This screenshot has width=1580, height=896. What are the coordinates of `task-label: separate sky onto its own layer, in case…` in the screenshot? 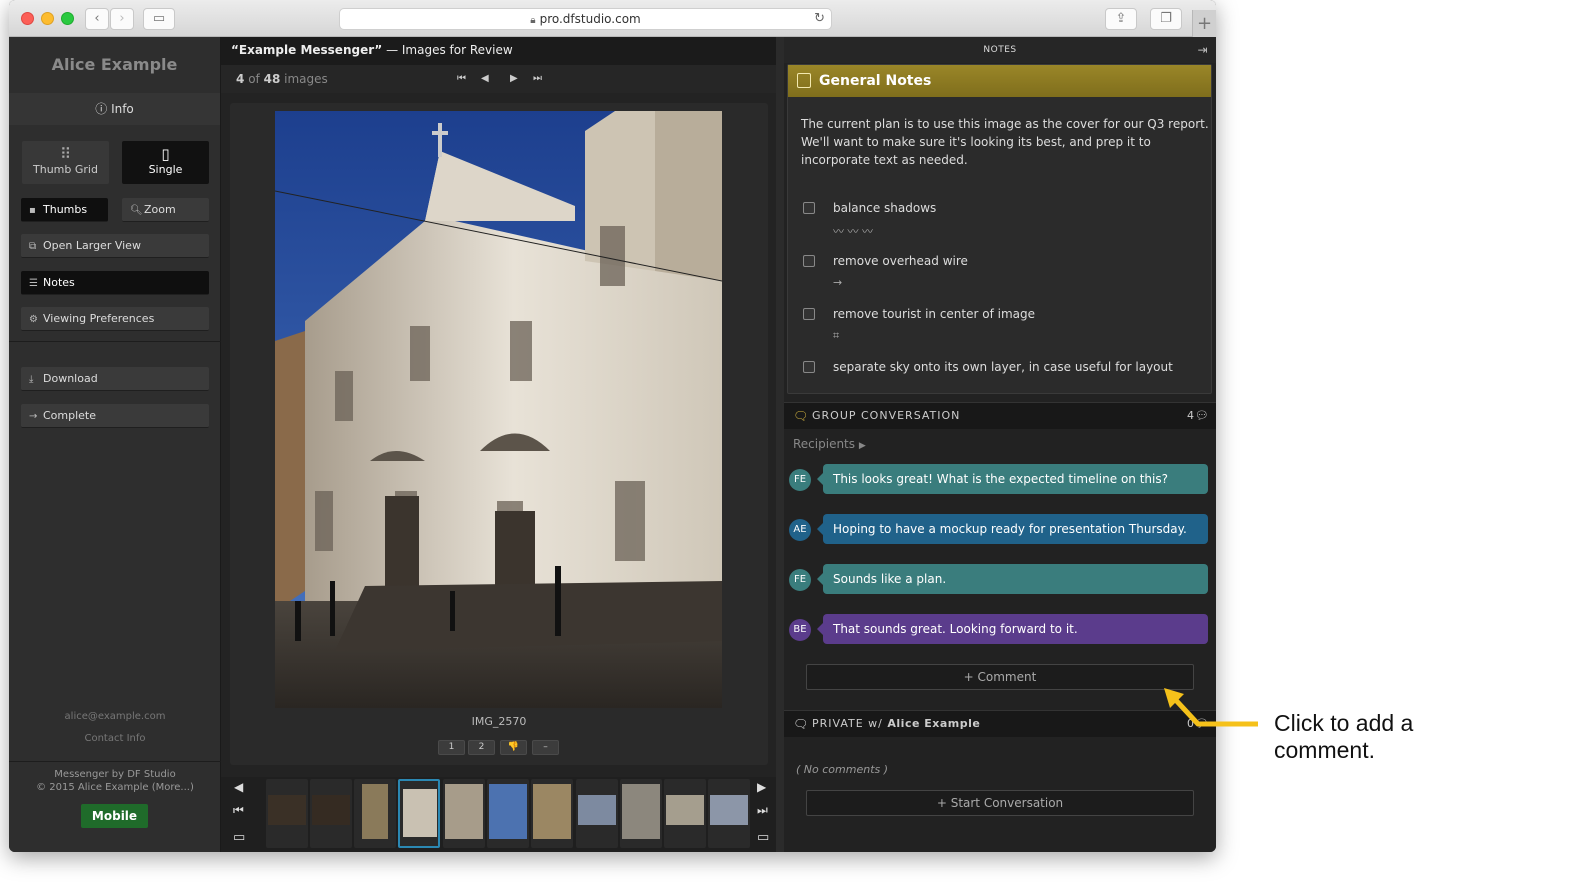 It's located at (1003, 367).